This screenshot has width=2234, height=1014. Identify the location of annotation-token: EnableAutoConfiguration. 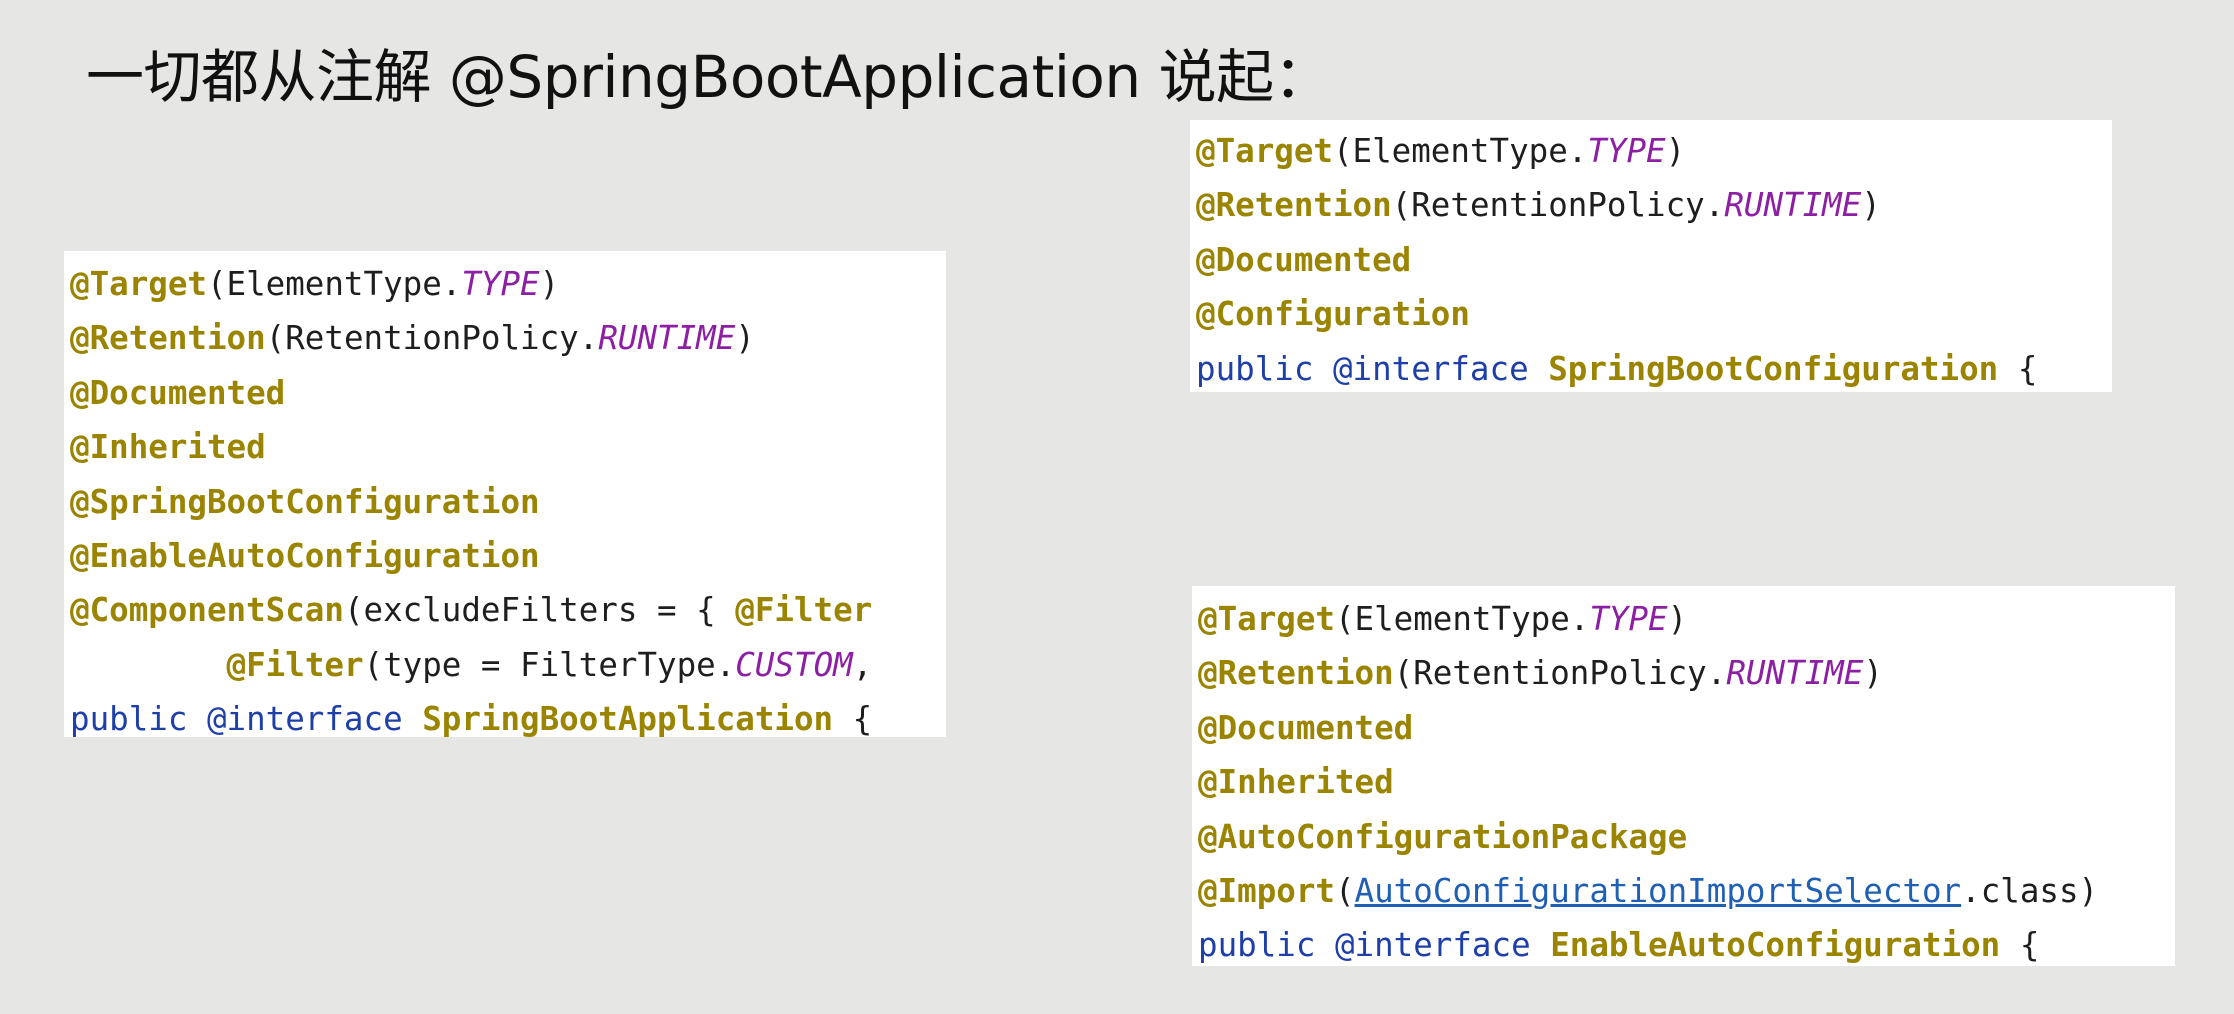
(1775, 945).